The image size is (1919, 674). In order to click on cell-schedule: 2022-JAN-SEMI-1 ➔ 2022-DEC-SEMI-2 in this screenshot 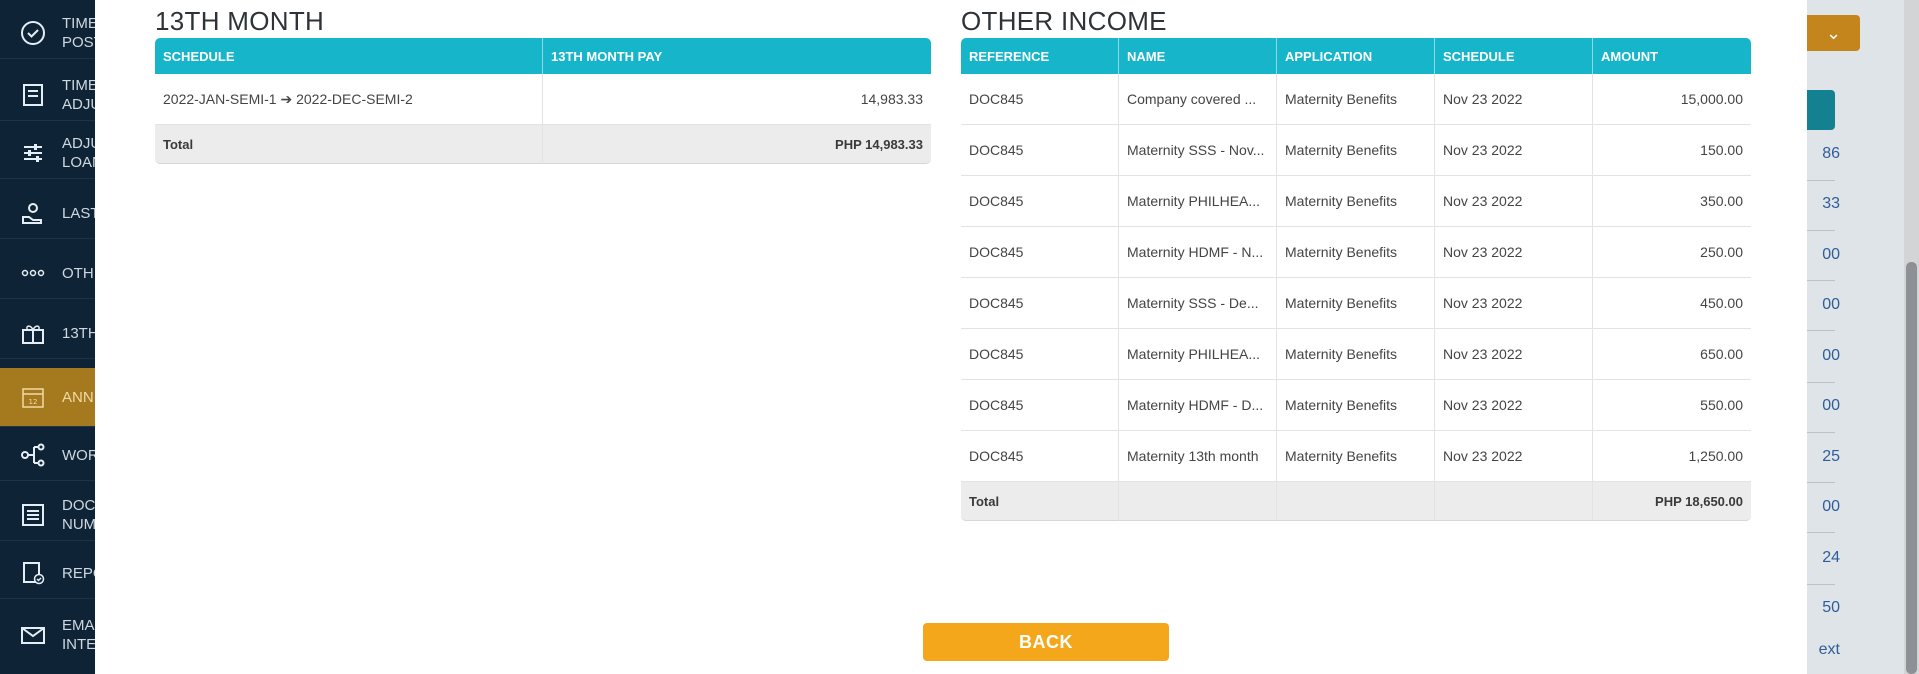, I will do `click(349, 99)`.